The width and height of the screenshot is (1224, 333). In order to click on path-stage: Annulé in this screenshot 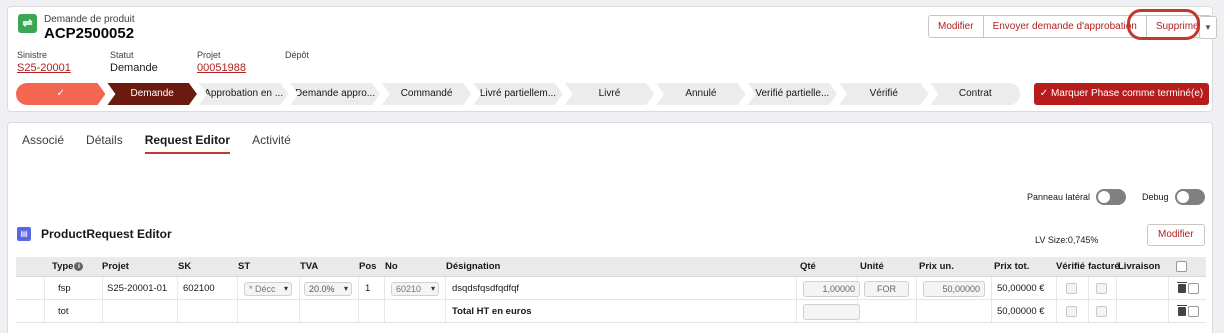, I will do `click(700, 94)`.